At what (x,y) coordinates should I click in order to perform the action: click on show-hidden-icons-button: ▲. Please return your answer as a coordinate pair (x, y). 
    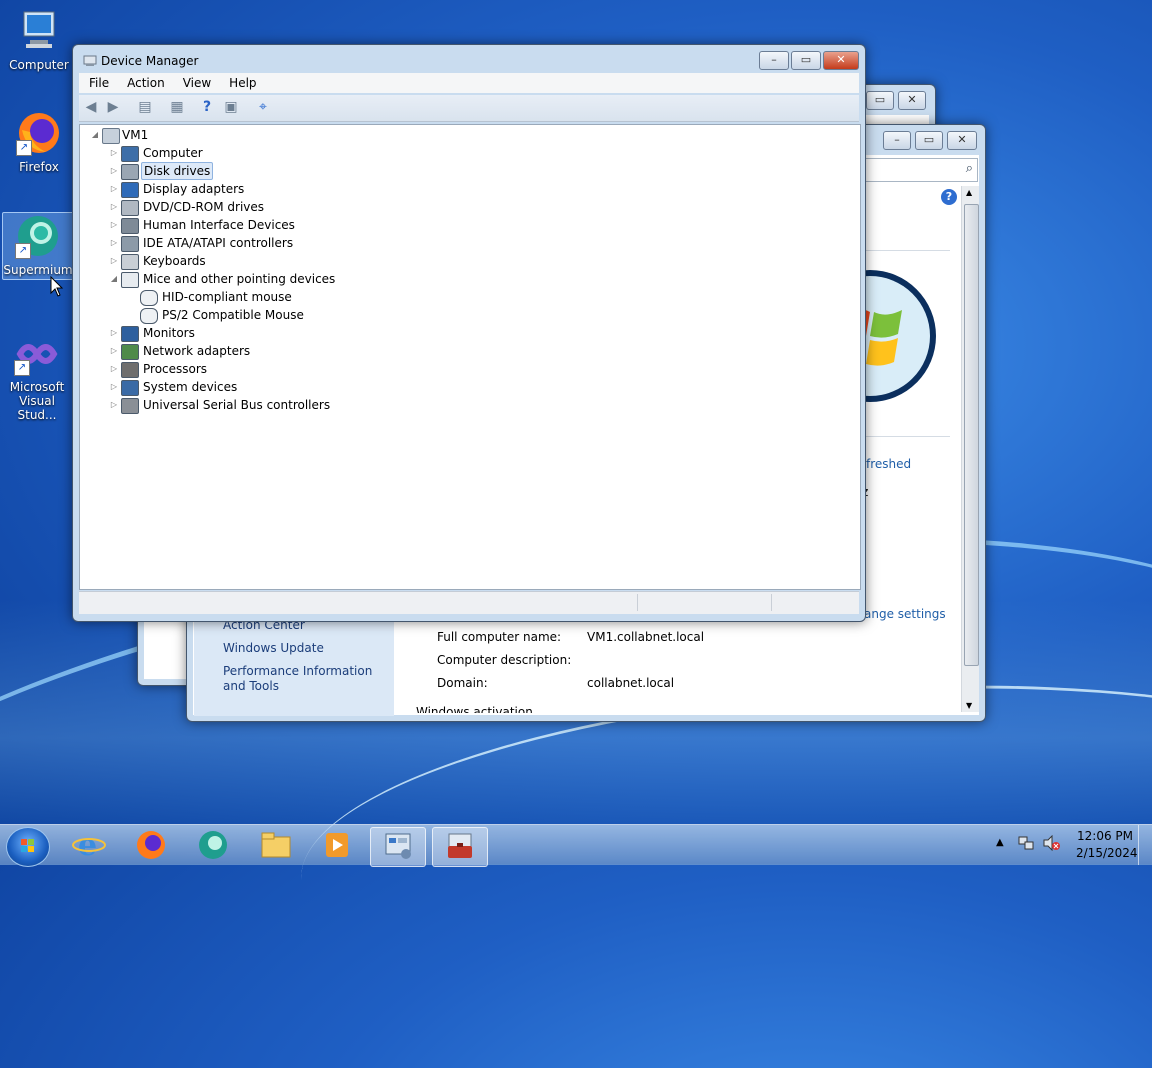
    Looking at the image, I should click on (1000, 842).